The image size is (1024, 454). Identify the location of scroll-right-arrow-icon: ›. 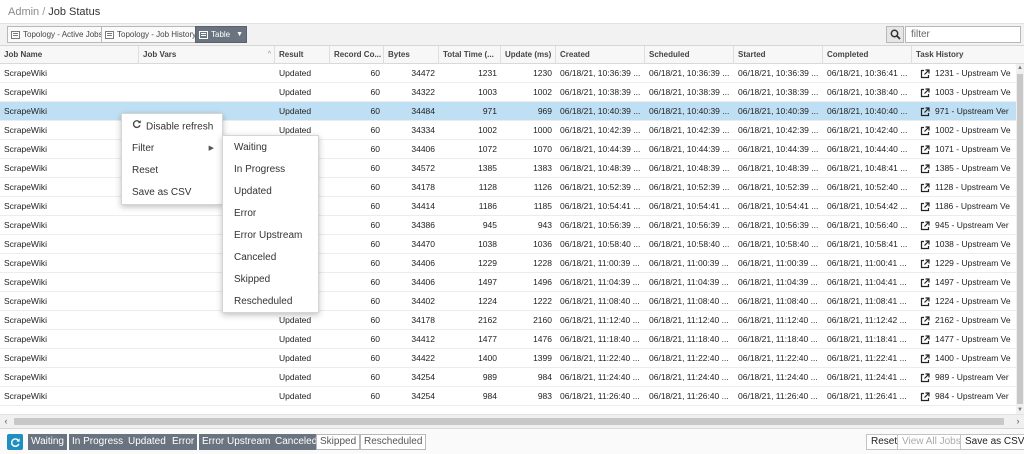
(1018, 422).